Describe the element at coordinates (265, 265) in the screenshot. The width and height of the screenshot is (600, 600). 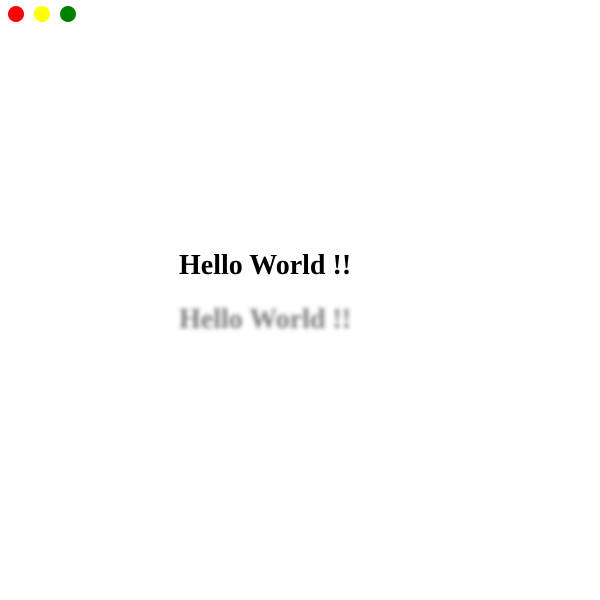
I see `hello-heading: Hello World !!` at that location.